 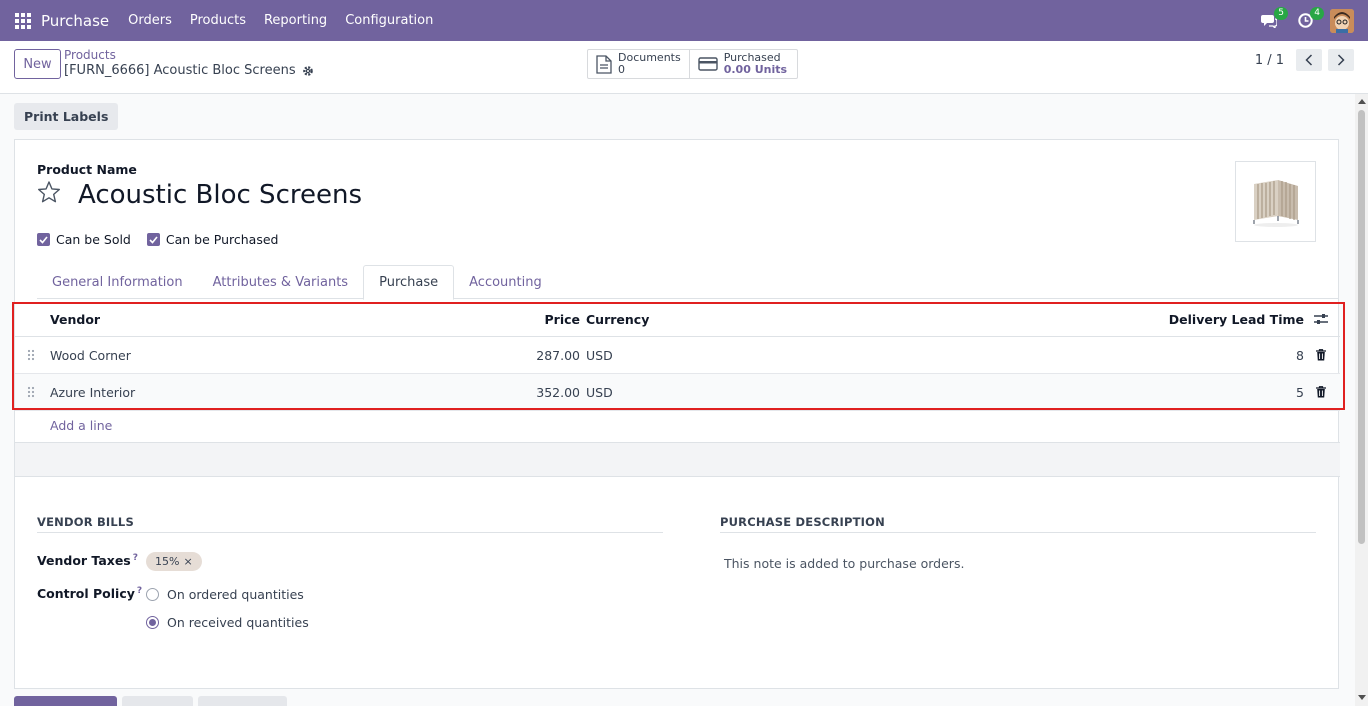 I want to click on pager-previous-button, so click(x=1309, y=60).